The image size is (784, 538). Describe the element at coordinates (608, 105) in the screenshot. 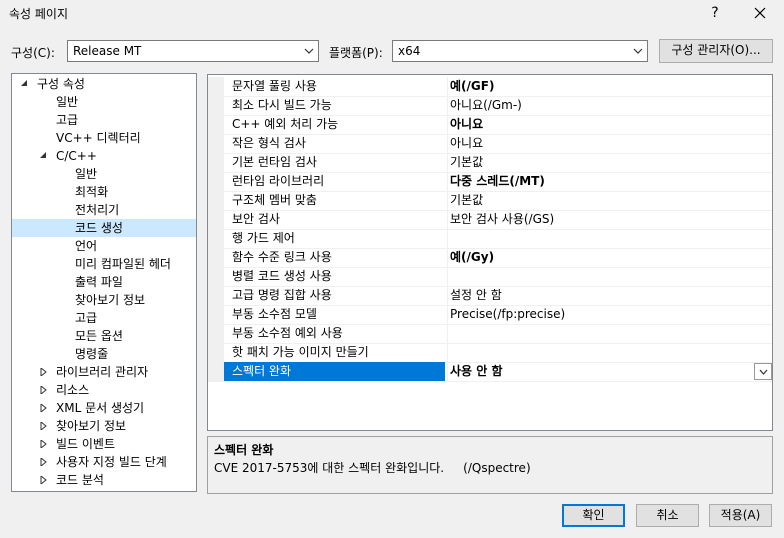

I see `property-value: 아니요(/Gm-)` at that location.